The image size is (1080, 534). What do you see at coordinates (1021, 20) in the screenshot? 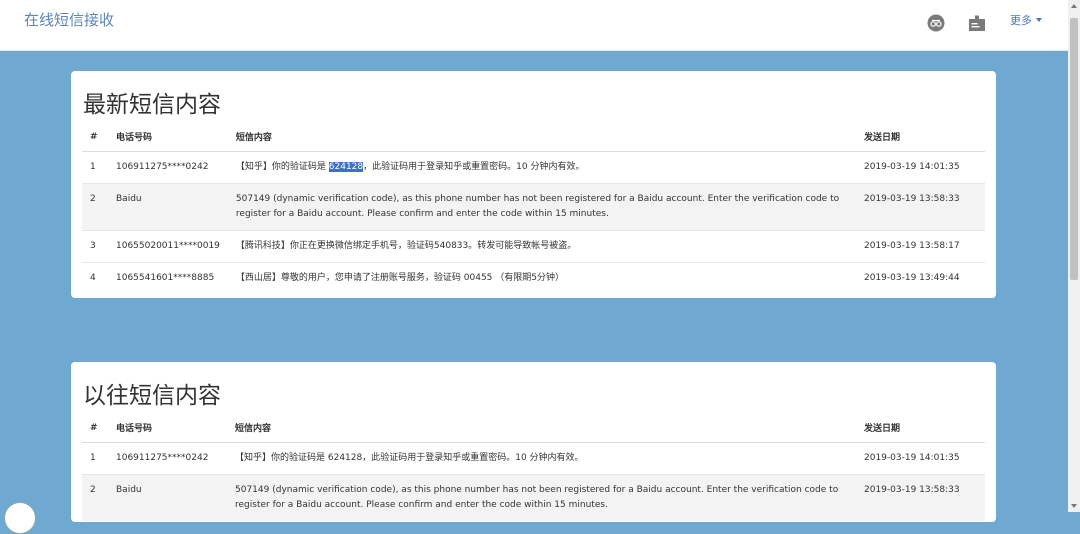
I see `more-label: 更多` at bounding box center [1021, 20].